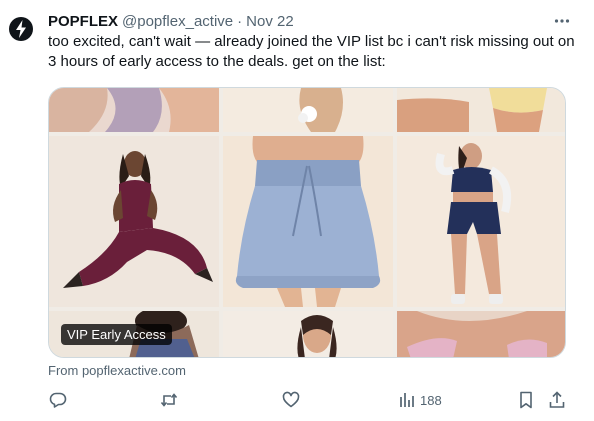  I want to click on bookmark-button, so click(526, 400).